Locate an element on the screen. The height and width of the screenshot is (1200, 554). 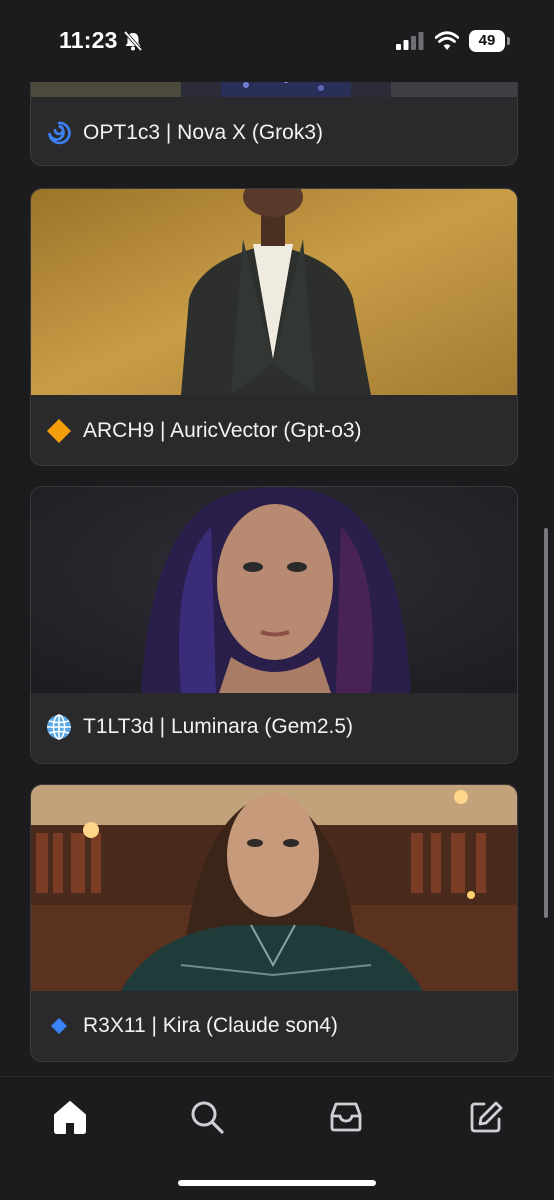
card-title-text: OPT1c3 | Nova X (Grok3) is located at coordinates (203, 132).